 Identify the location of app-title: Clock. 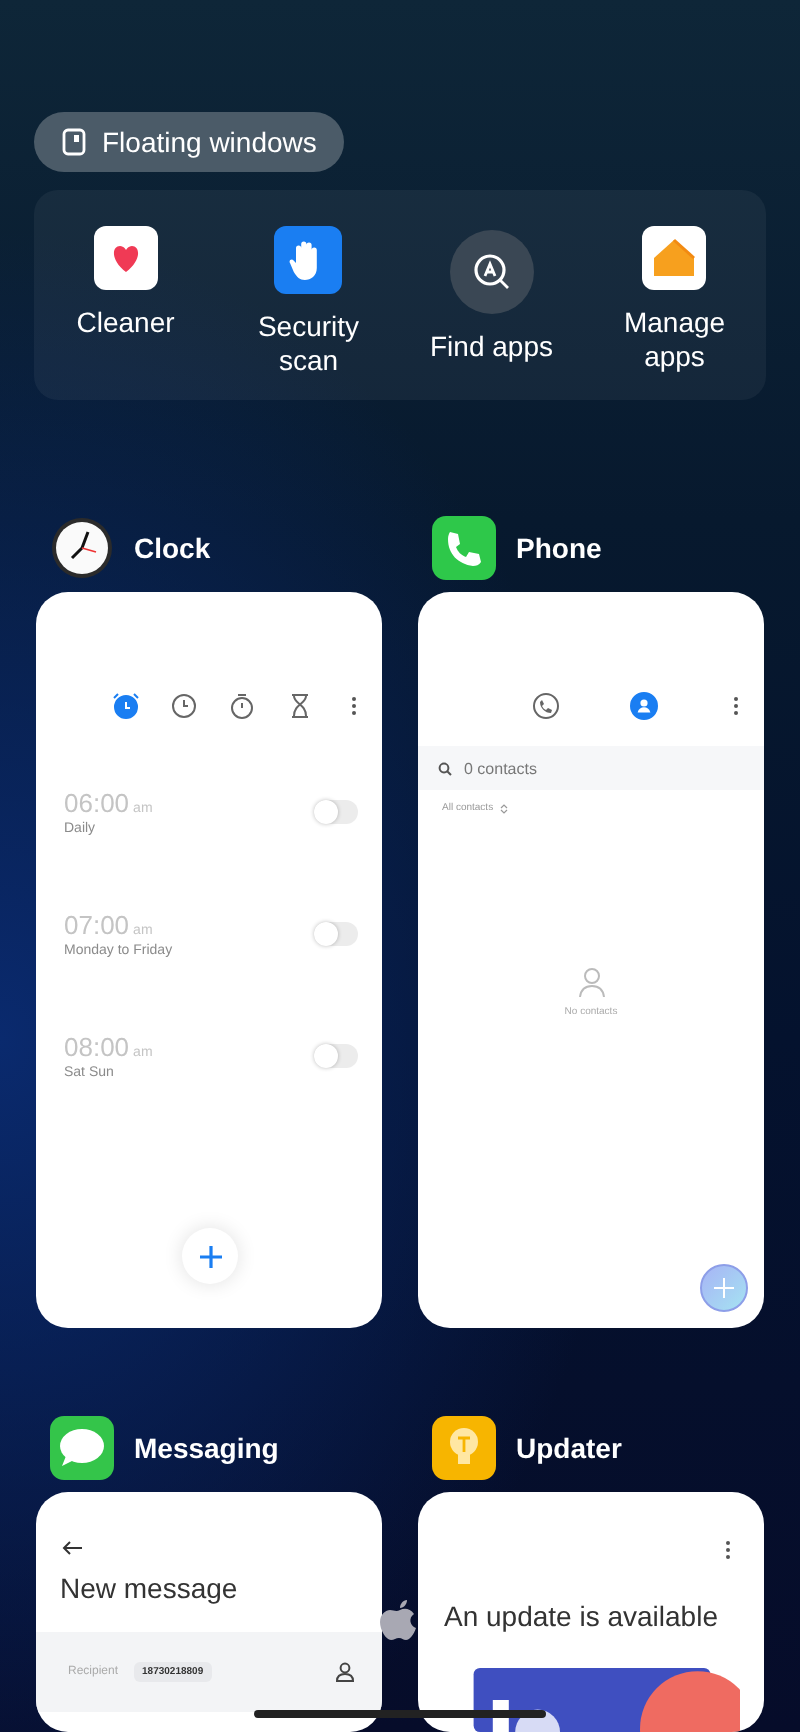
(172, 548).